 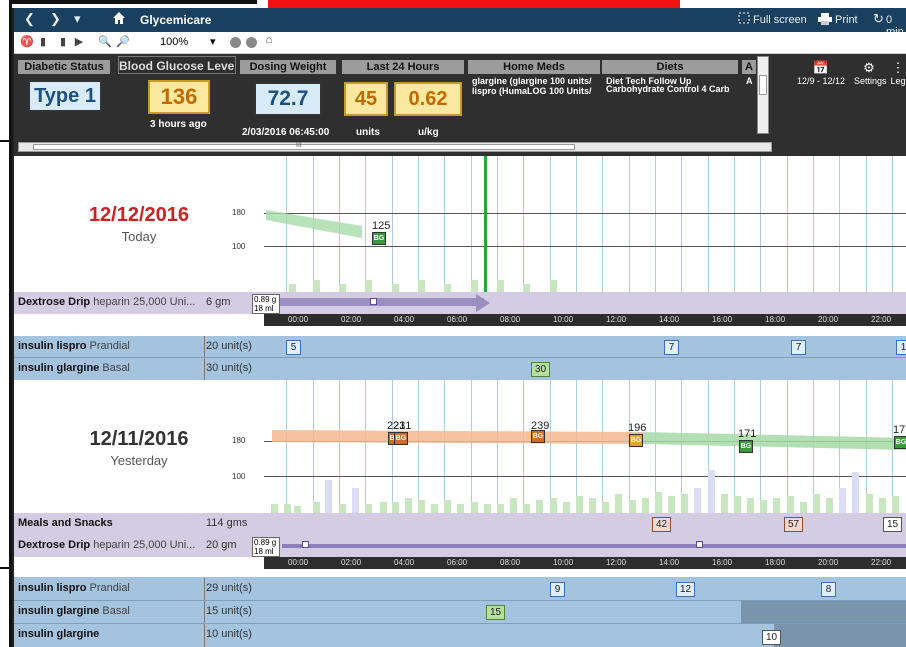 What do you see at coordinates (63, 42) in the screenshot?
I see `prev-page-icon: ▮` at bounding box center [63, 42].